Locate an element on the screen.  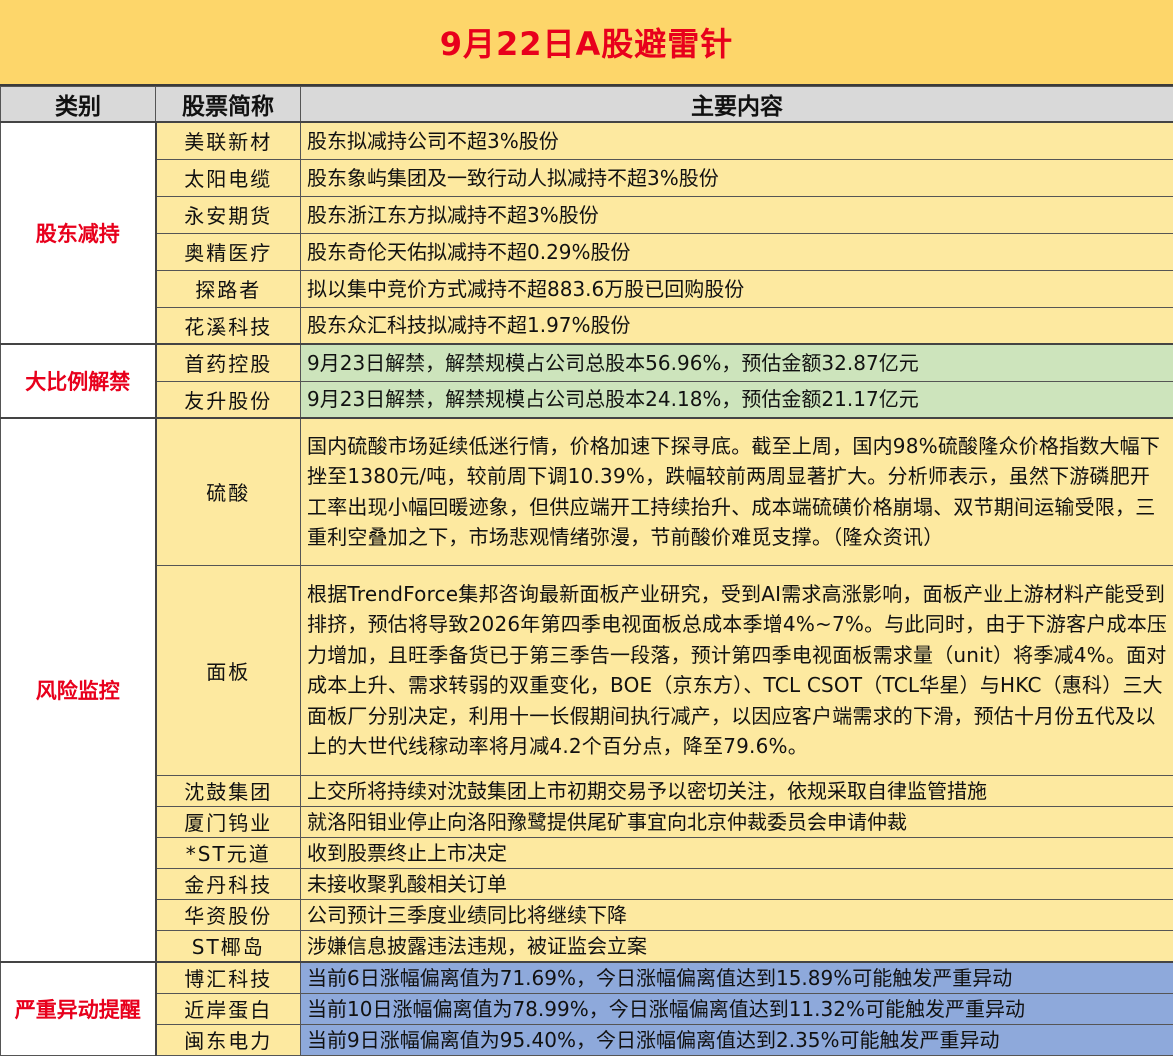
table-row: 永安期货 股东浙江东方拟减持不超3%股份 is located at coordinates (587, 214).